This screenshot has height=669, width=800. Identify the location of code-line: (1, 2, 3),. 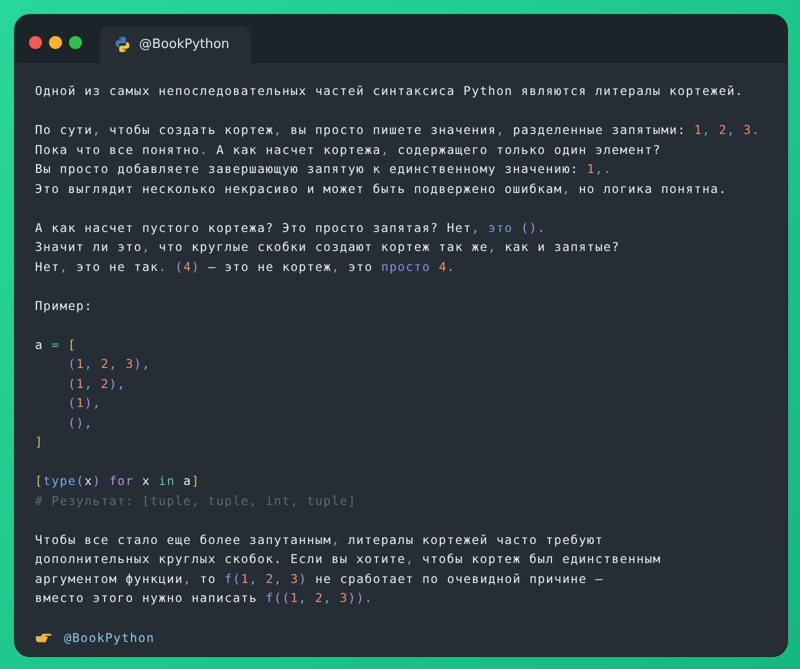
(108, 364).